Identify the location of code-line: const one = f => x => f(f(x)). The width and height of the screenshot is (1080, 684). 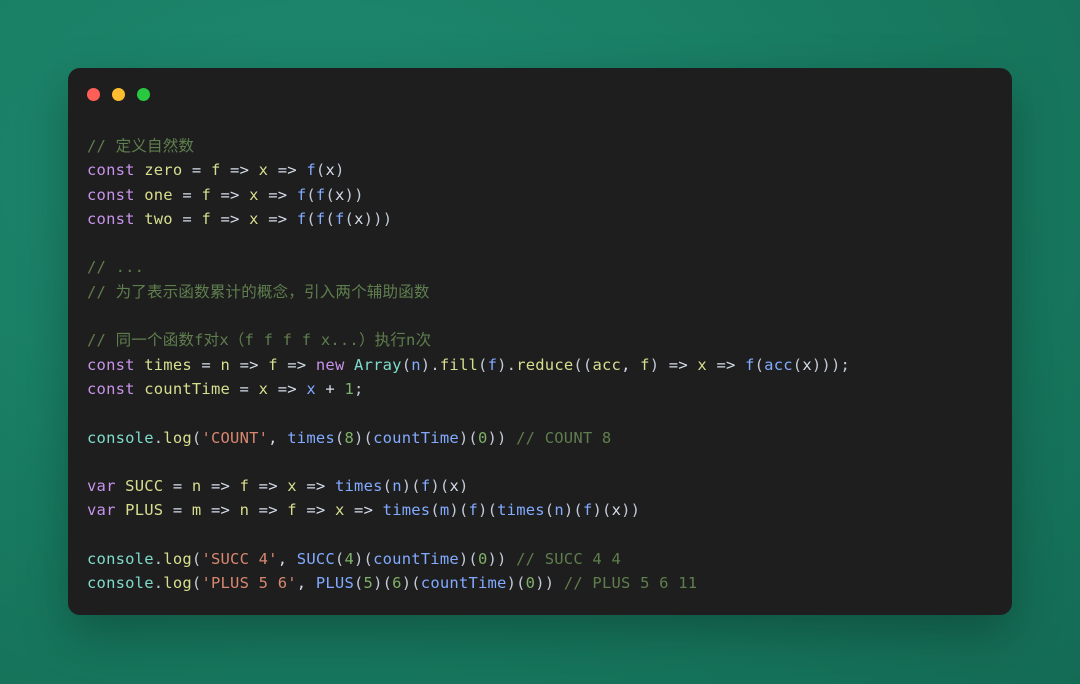
(549, 195).